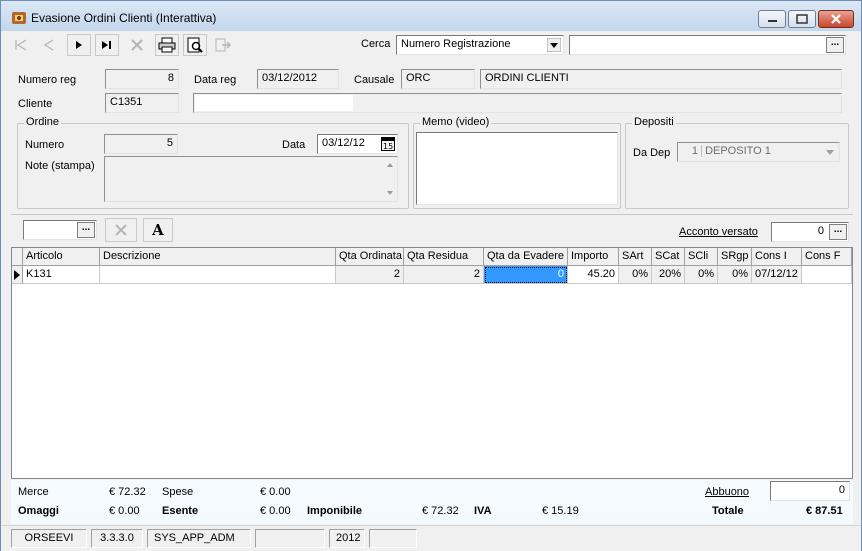 This screenshot has width=862, height=551. What do you see at coordinates (652, 153) in the screenshot?
I see `da-dep-label: Da Dep` at bounding box center [652, 153].